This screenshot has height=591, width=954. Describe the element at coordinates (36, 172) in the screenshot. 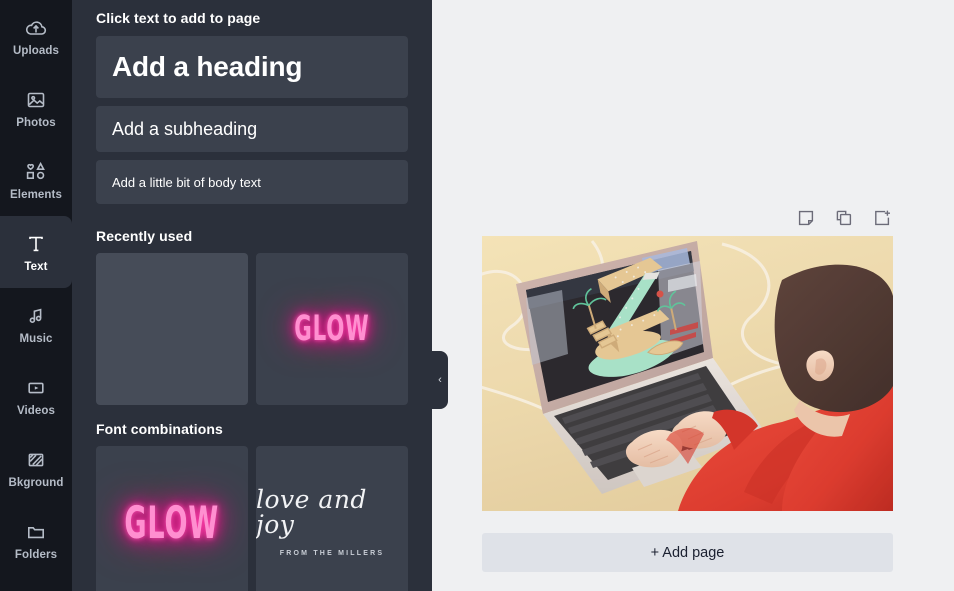

I see `shapes-icon` at that location.